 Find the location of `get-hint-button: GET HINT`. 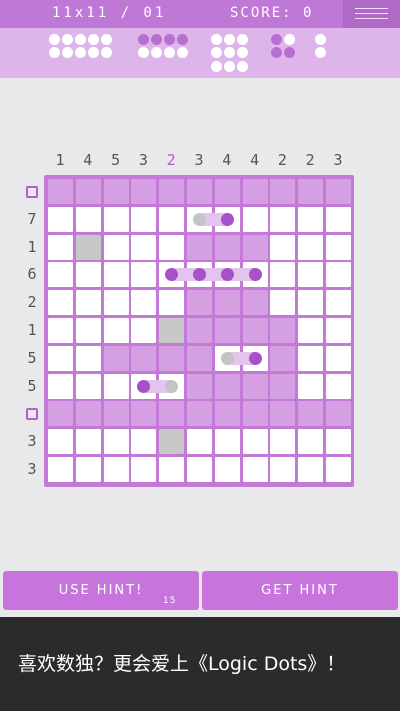

get-hint-button: GET HINT is located at coordinates (300, 590).